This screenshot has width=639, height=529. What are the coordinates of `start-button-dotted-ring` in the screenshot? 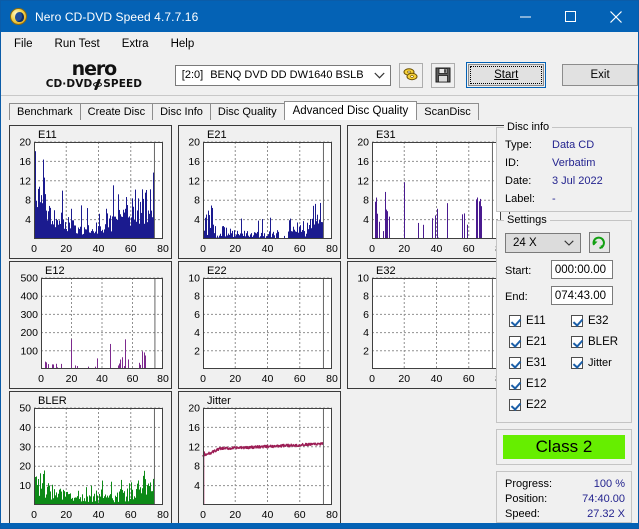 It's located at (506, 75).